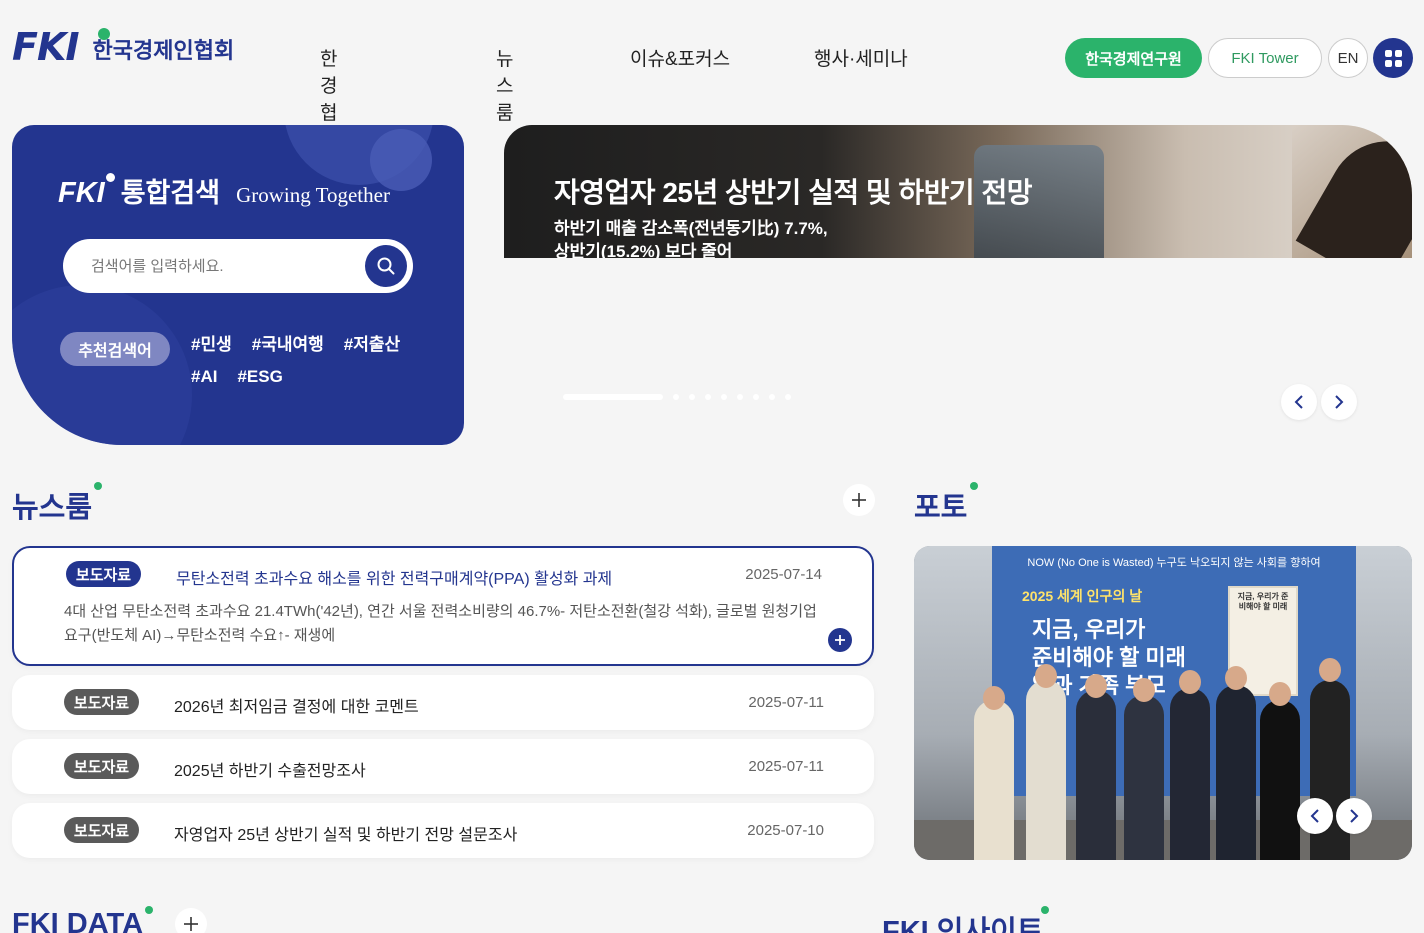  I want to click on news-date: 2025-07-14, so click(783, 574).